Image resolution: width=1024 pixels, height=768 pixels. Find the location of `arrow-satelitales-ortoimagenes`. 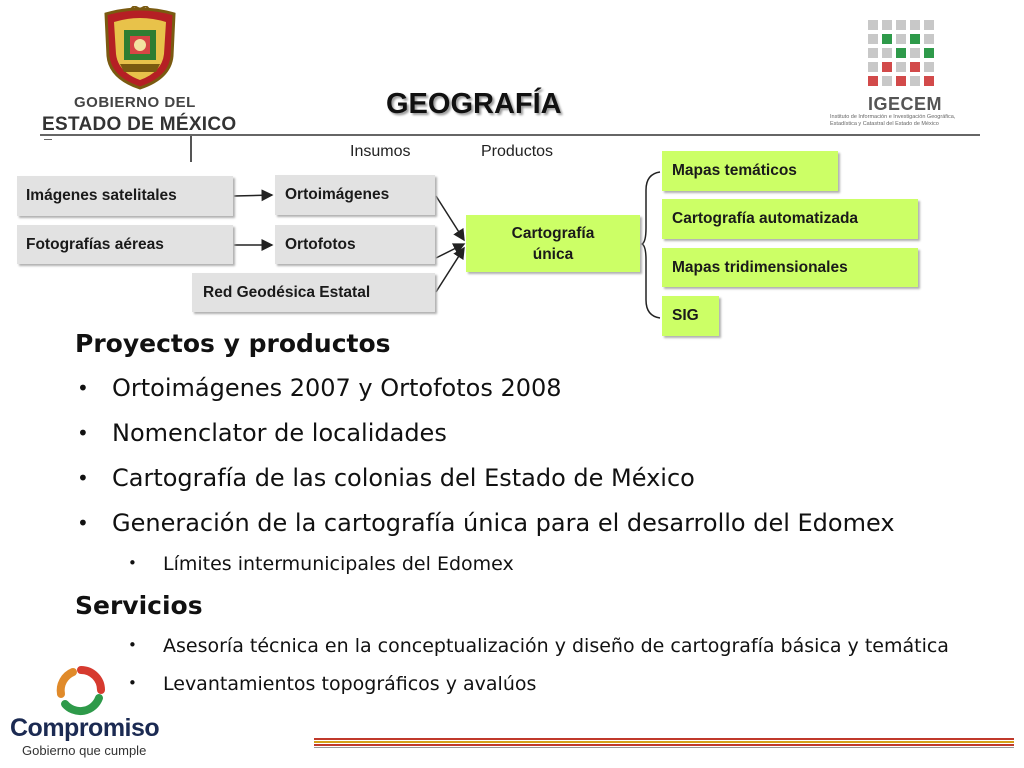

arrow-satelitales-ortoimagenes is located at coordinates (253, 195).